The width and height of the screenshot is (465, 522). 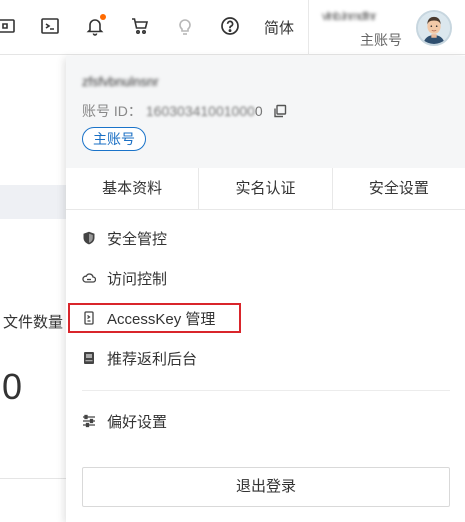 I want to click on menu-item-label: 访问控制, so click(x=137, y=279).